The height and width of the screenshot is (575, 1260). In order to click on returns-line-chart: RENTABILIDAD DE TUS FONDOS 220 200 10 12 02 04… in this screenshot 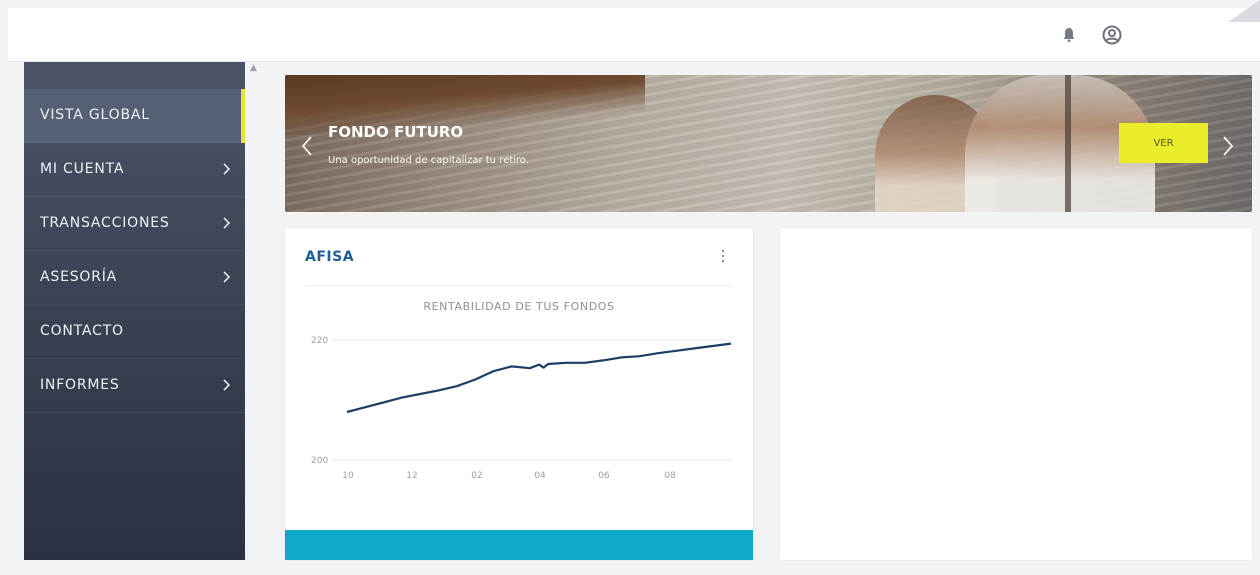, I will do `click(521, 390)`.